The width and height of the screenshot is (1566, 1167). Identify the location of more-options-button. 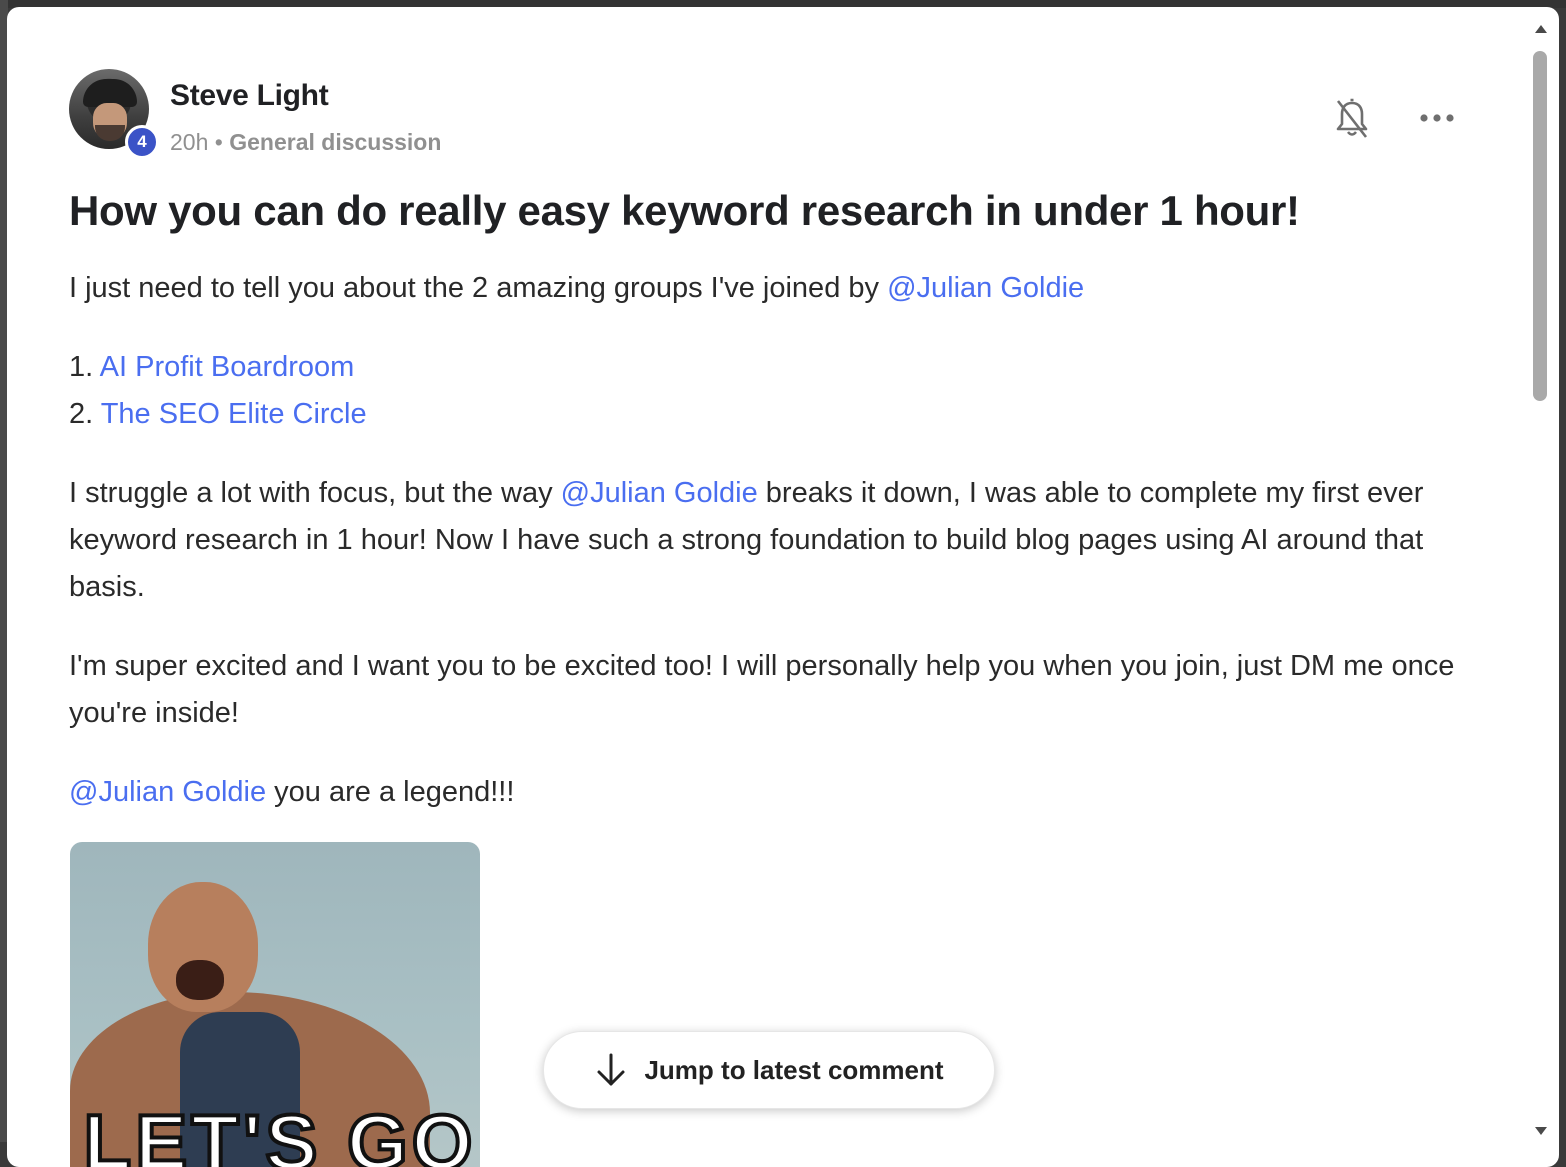
(1437, 118).